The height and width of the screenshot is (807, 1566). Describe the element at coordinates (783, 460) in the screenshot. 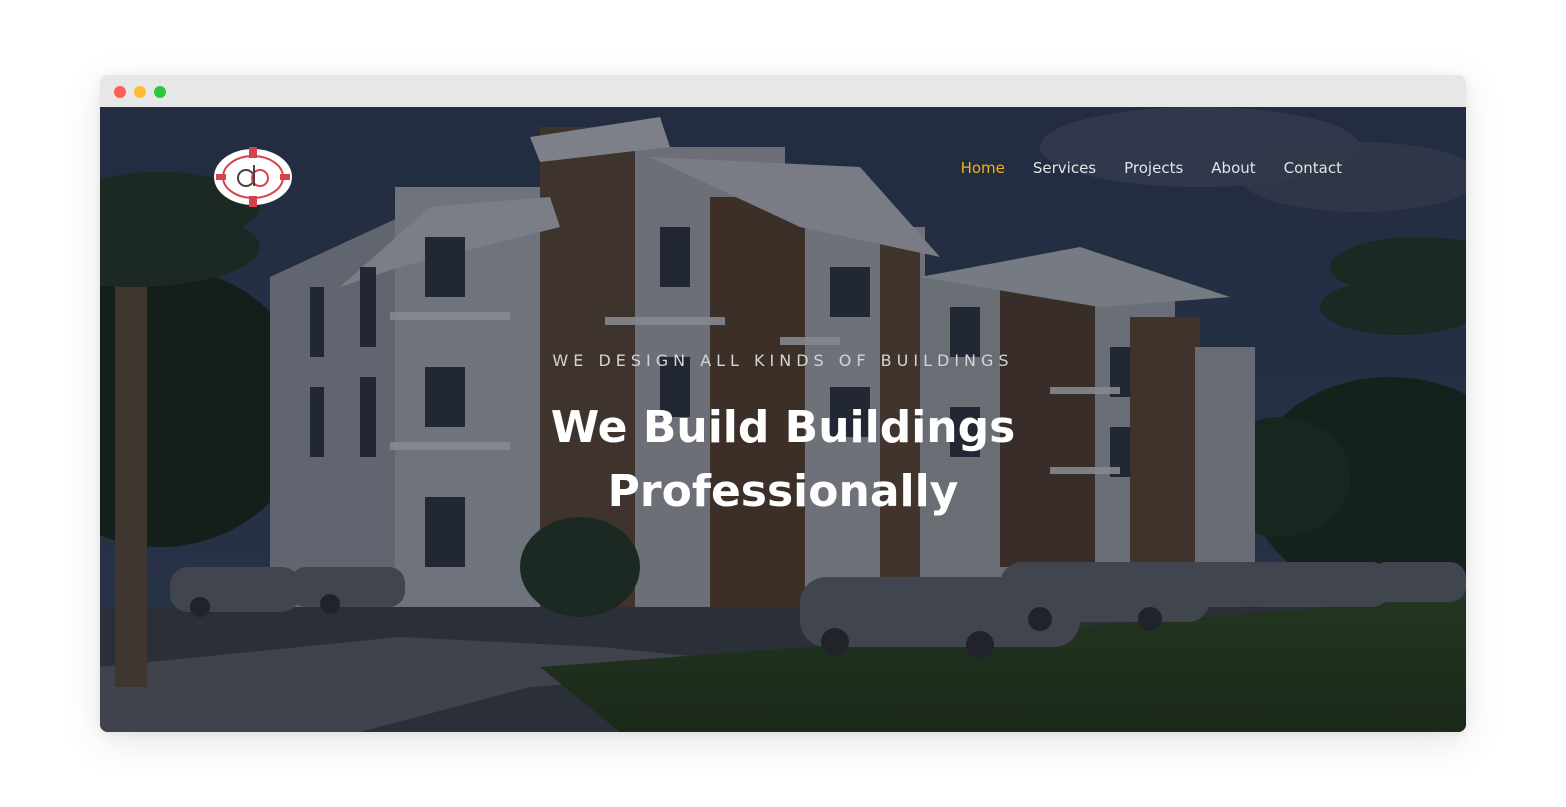

I see `hero-headline: We Build Buildings Professionally` at that location.